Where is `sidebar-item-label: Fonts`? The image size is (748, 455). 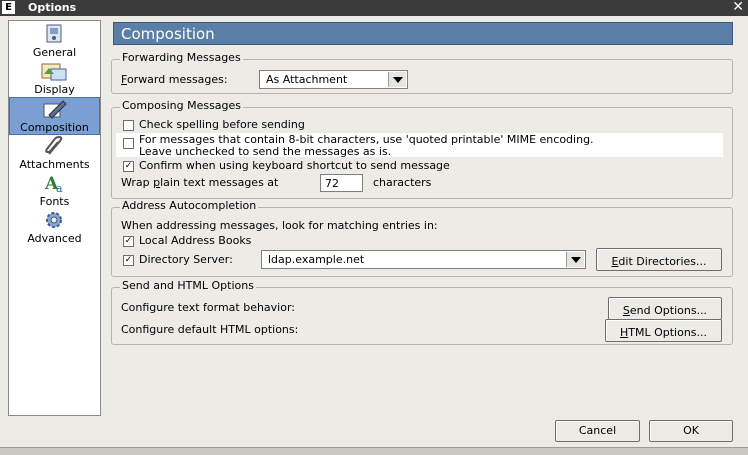
sidebar-item-label: Fonts is located at coordinates (54, 201).